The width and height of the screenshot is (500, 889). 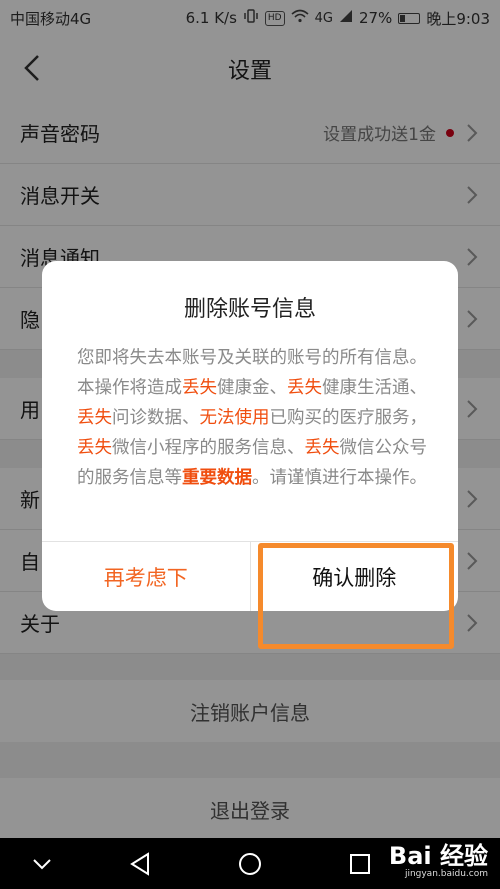 I want to click on baidu-watermark: Bai 经验 jingyan.baidu.com, so click(x=438, y=861).